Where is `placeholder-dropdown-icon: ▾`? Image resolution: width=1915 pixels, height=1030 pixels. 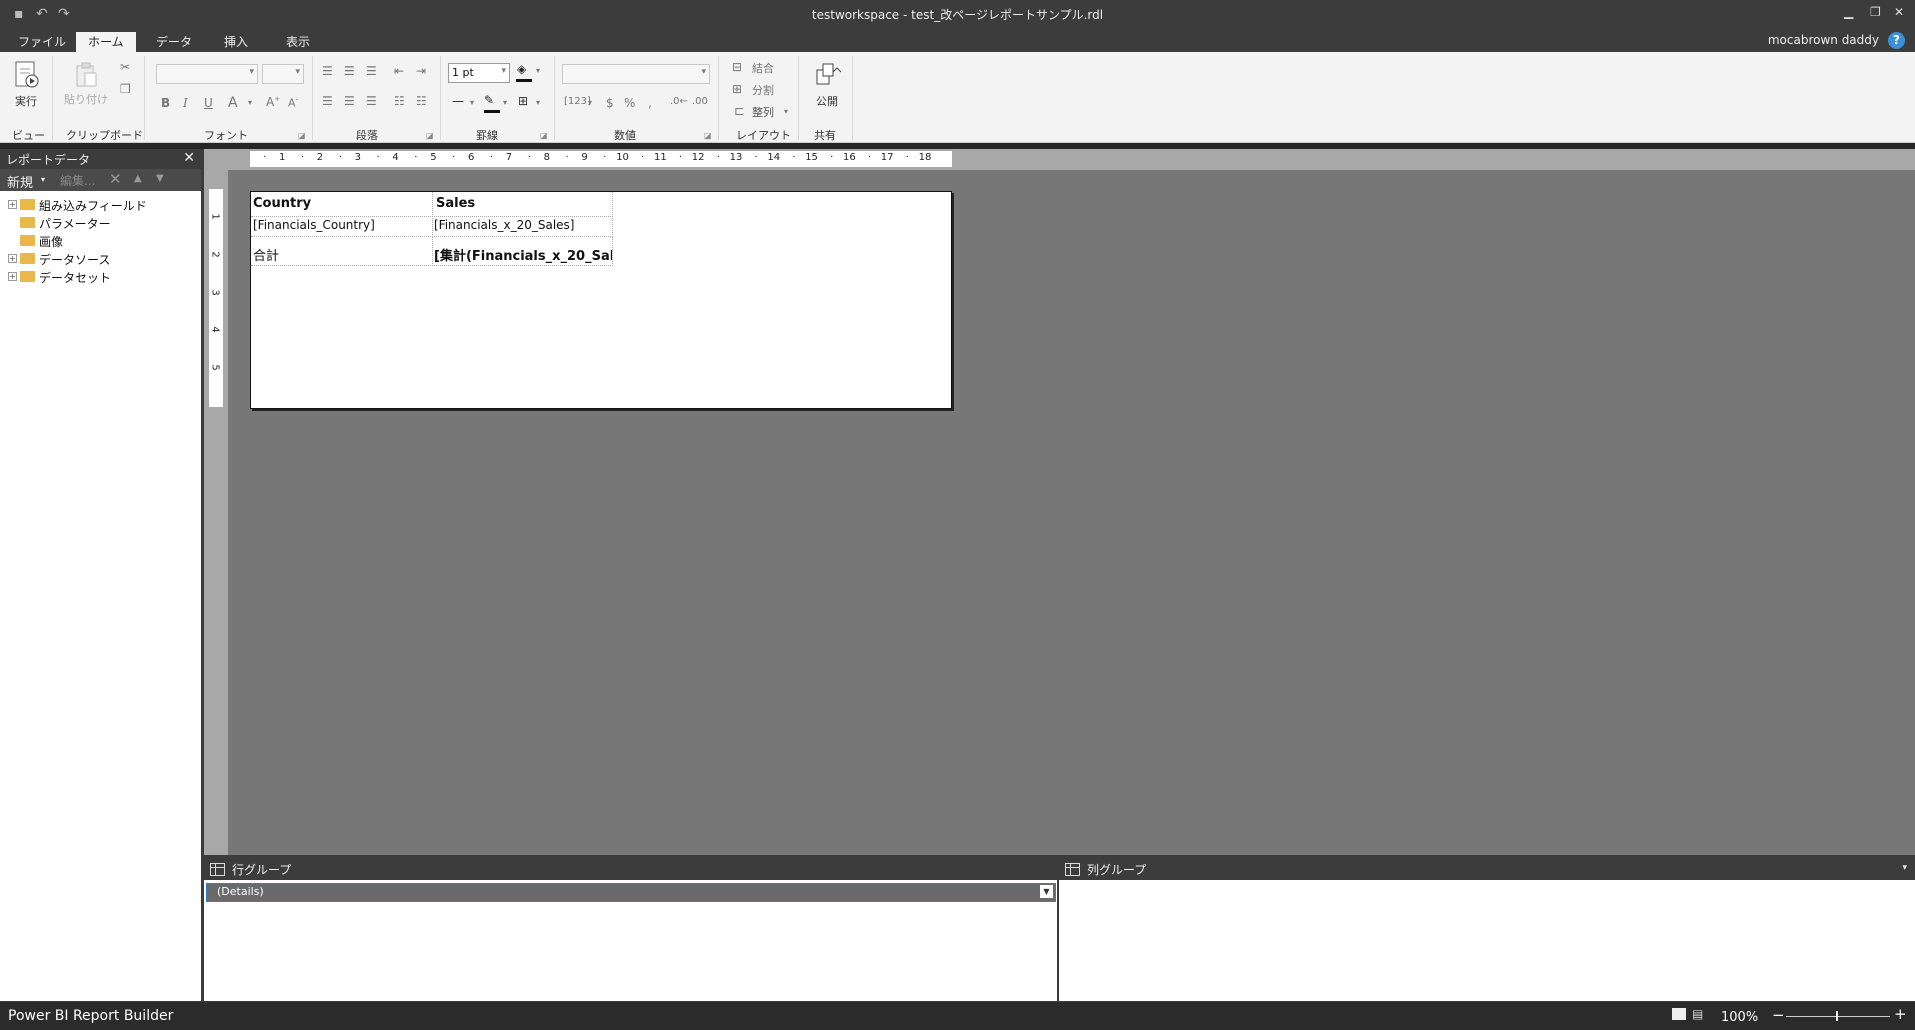
placeholder-dropdown-icon: ▾ is located at coordinates (590, 102).